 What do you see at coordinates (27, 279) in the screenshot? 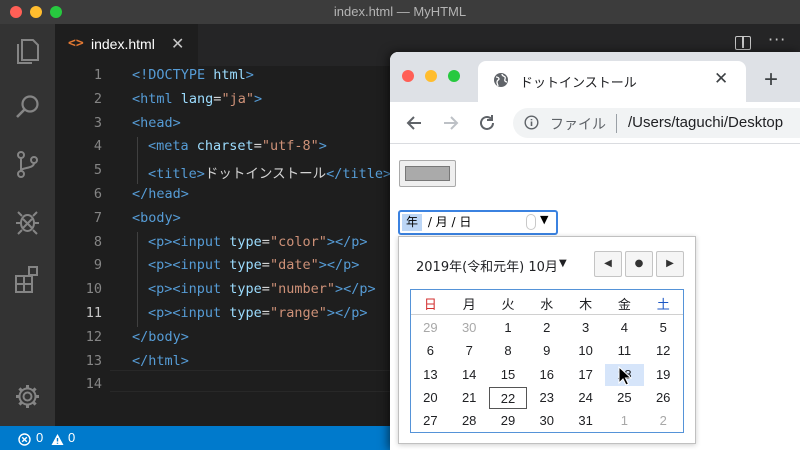
I see `extensions-icon` at bounding box center [27, 279].